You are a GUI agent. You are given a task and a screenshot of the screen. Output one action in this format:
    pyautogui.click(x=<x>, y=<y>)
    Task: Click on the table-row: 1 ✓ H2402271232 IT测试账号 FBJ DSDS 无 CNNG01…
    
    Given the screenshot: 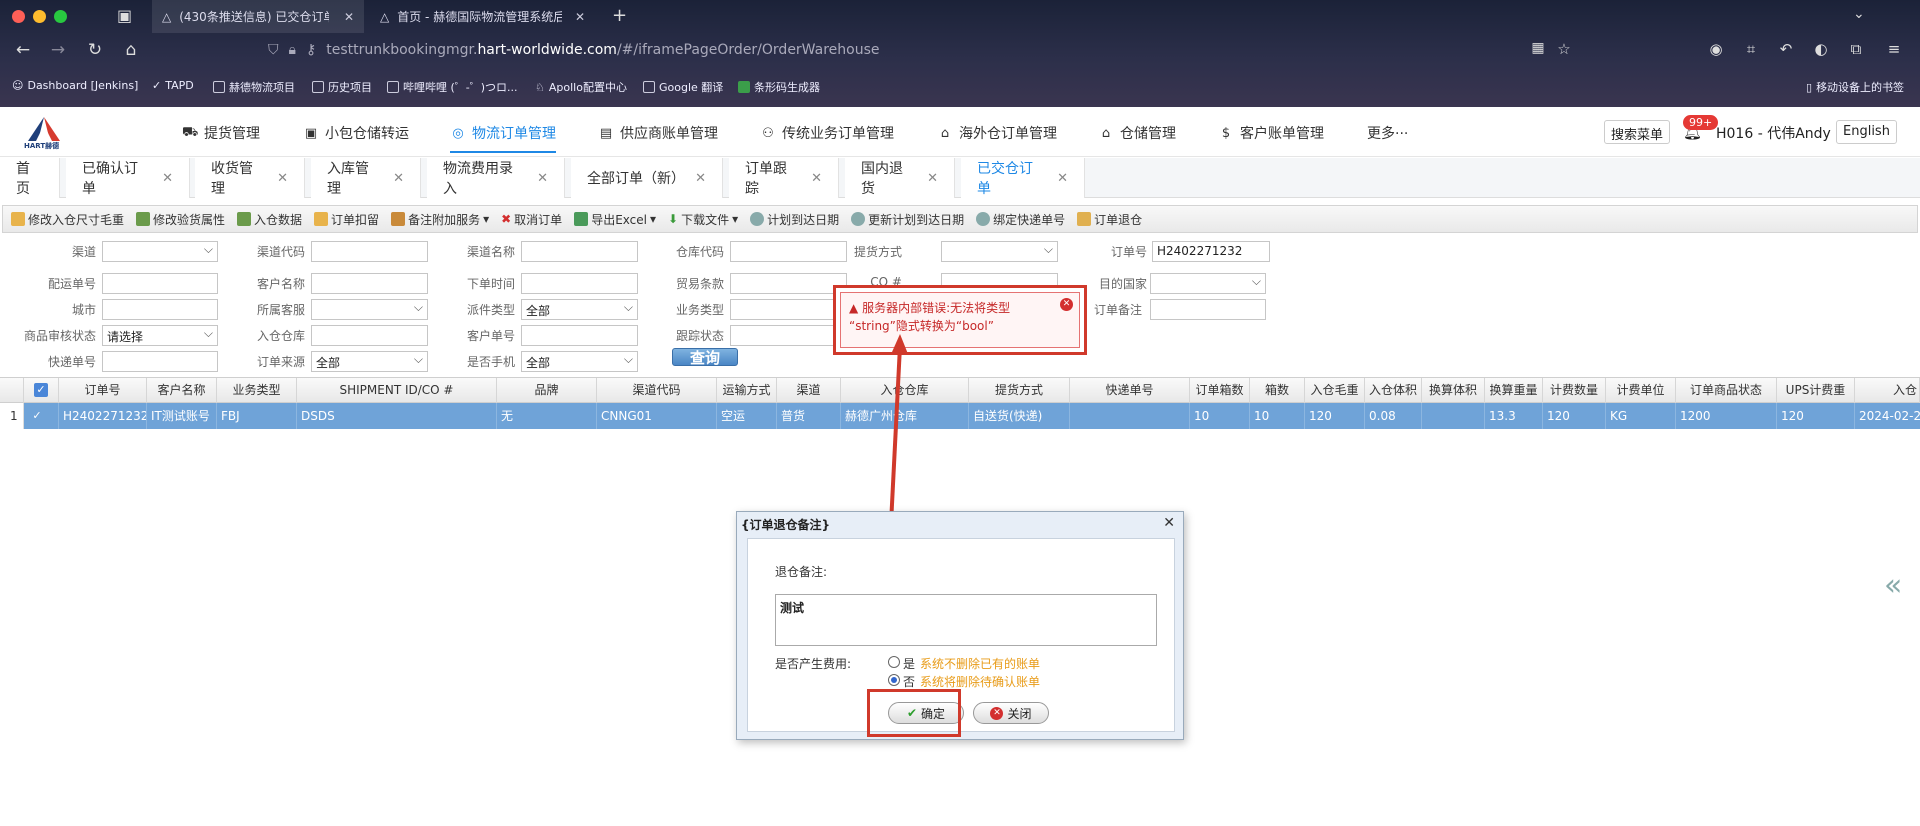 What is the action you would take?
    pyautogui.click(x=960, y=416)
    